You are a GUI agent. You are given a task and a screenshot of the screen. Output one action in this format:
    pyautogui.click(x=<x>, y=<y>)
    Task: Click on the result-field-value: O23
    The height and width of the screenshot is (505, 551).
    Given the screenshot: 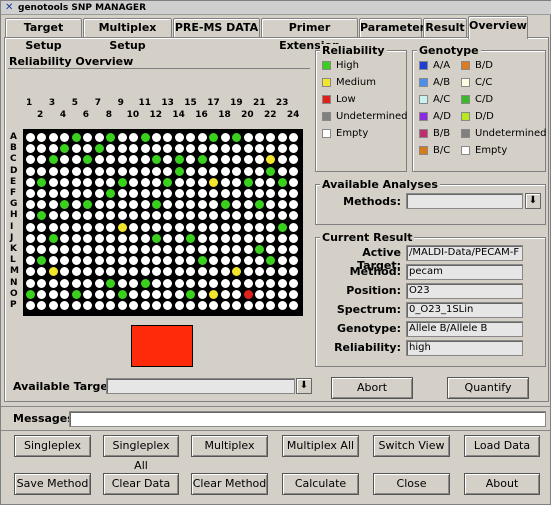 What is the action you would take?
    pyautogui.click(x=464, y=291)
    